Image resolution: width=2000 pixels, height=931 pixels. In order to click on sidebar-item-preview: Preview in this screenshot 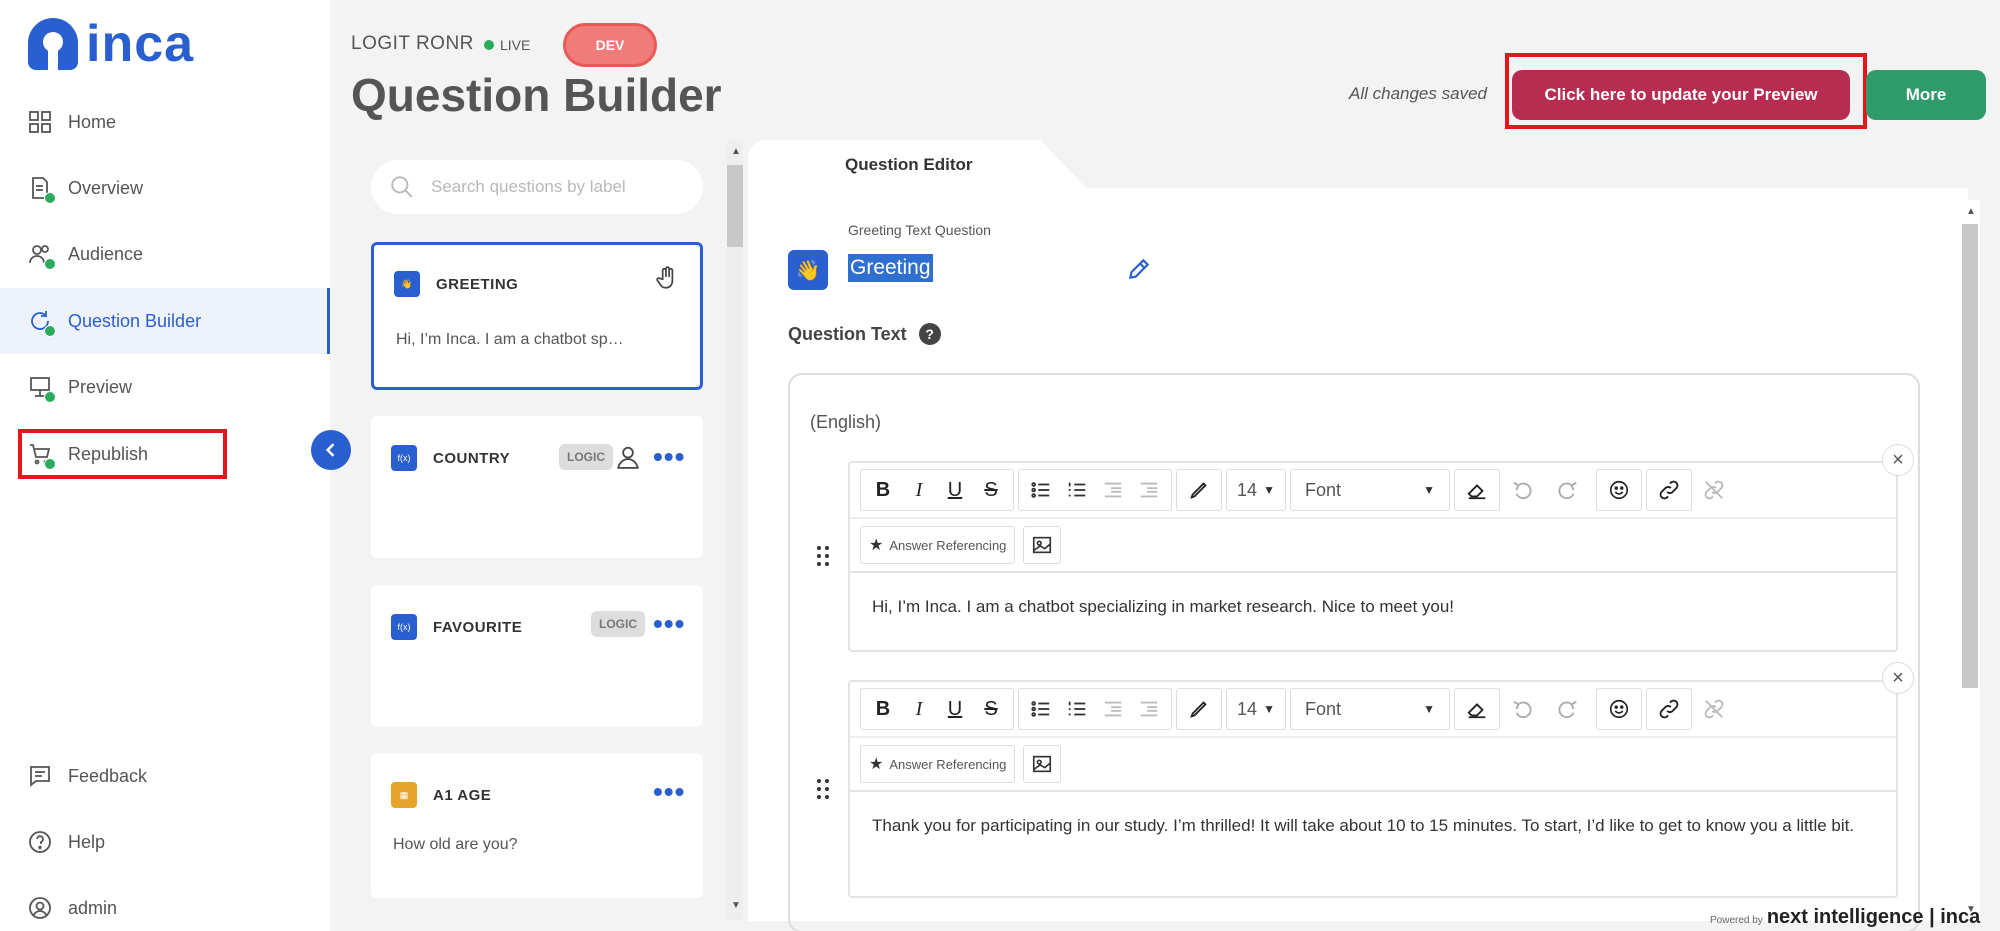, I will do `click(165, 387)`.